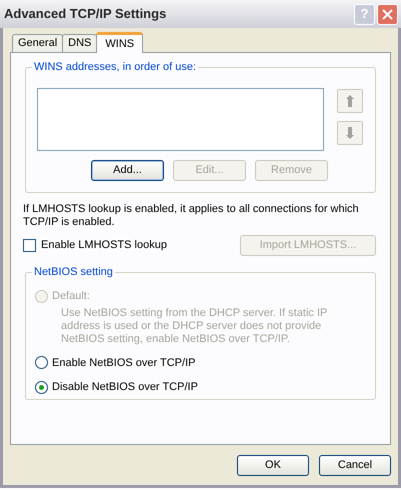 The height and width of the screenshot is (490, 401). What do you see at coordinates (71, 296) in the screenshot?
I see `radio-label: Default:` at bounding box center [71, 296].